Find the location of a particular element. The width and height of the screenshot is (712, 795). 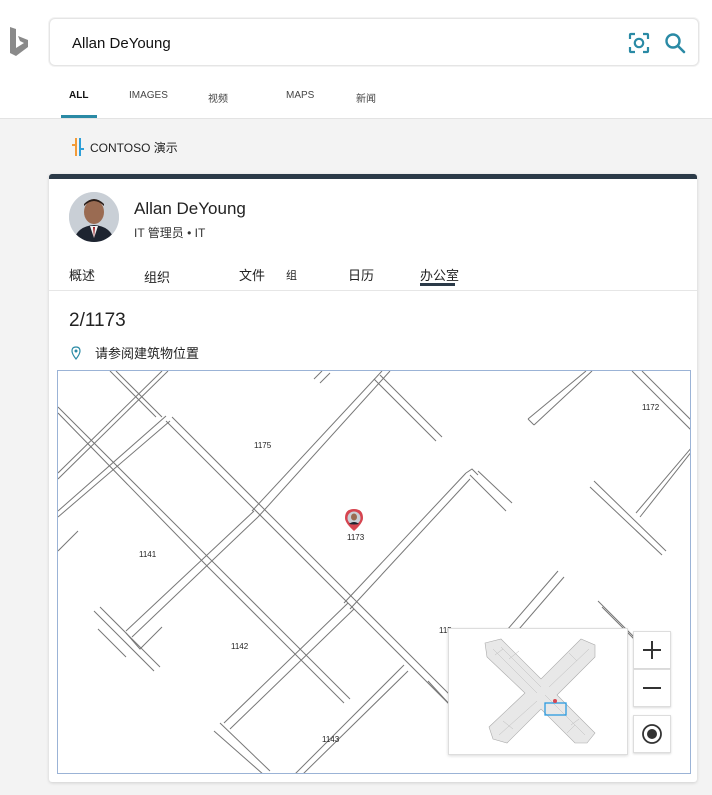

minus-icon is located at coordinates (652, 688).